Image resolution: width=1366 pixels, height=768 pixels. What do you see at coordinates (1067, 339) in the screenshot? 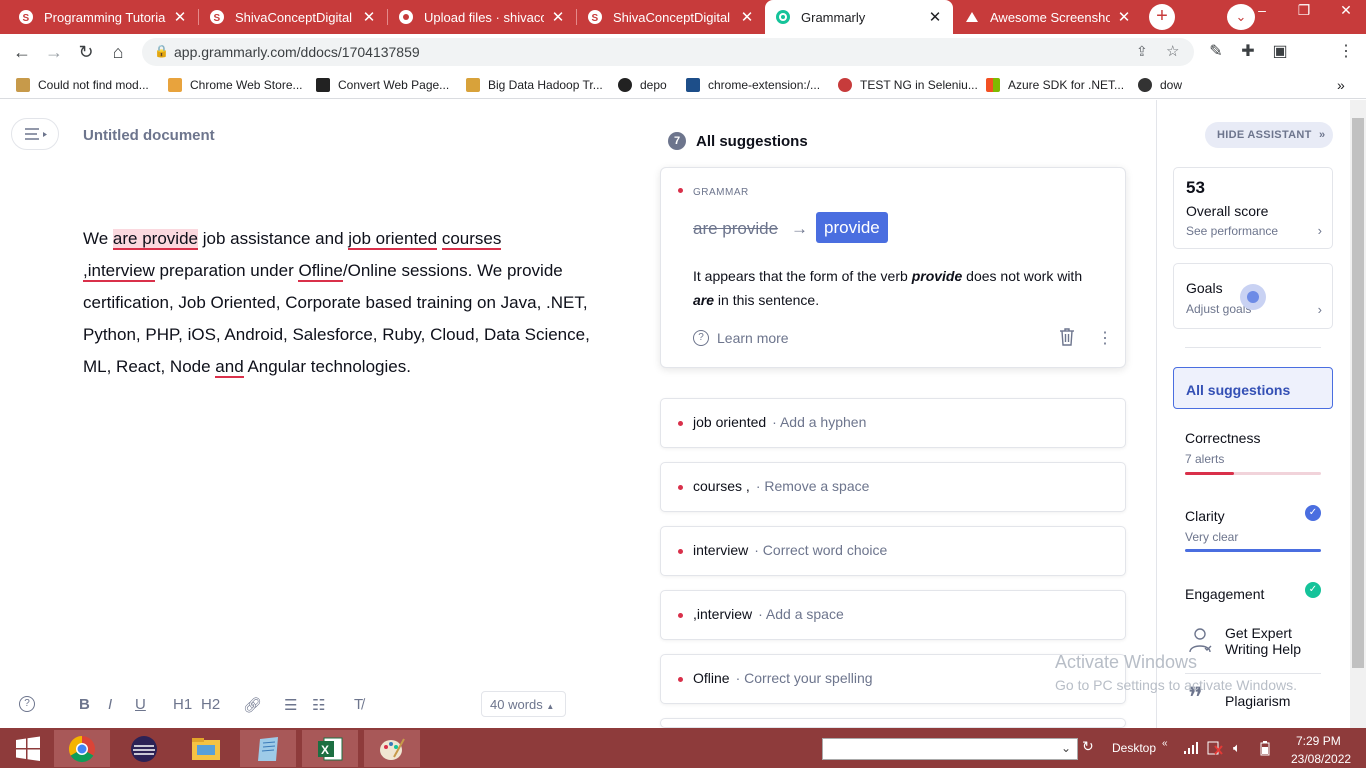
I see `trash-icon` at bounding box center [1067, 339].